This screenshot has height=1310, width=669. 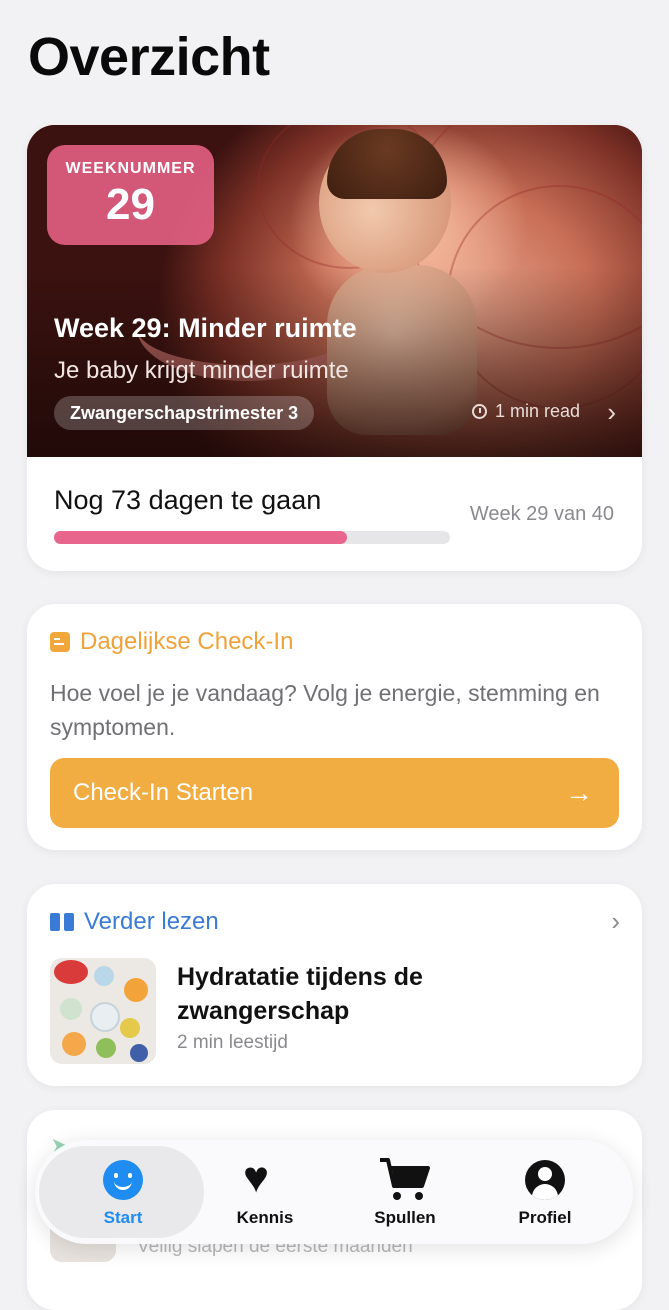 What do you see at coordinates (201, 370) in the screenshot?
I see `week-subtitle: Je baby krijgt minder ruimte` at bounding box center [201, 370].